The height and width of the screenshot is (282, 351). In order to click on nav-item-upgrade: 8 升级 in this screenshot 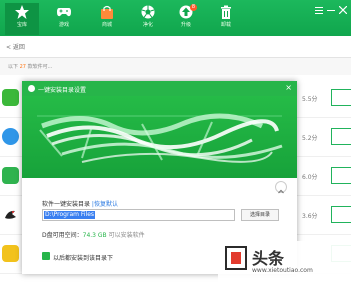, I will do `click(186, 19)`.